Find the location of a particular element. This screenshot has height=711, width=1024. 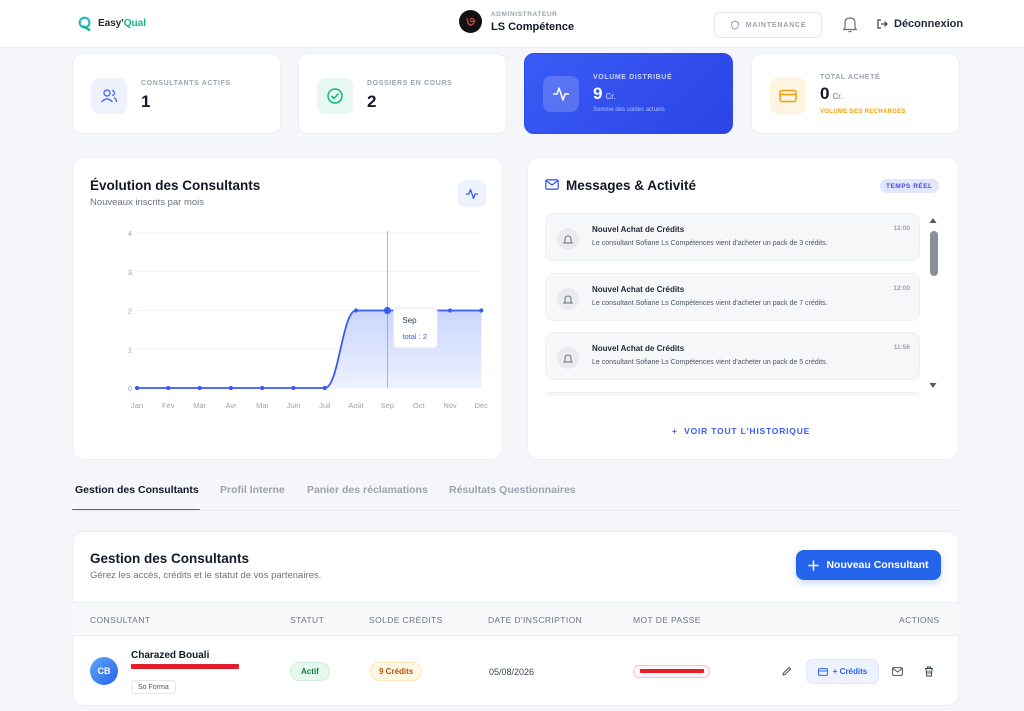

see-all-history-link: + VOIR TOUT L'HISTORIQUE is located at coordinates (741, 431).